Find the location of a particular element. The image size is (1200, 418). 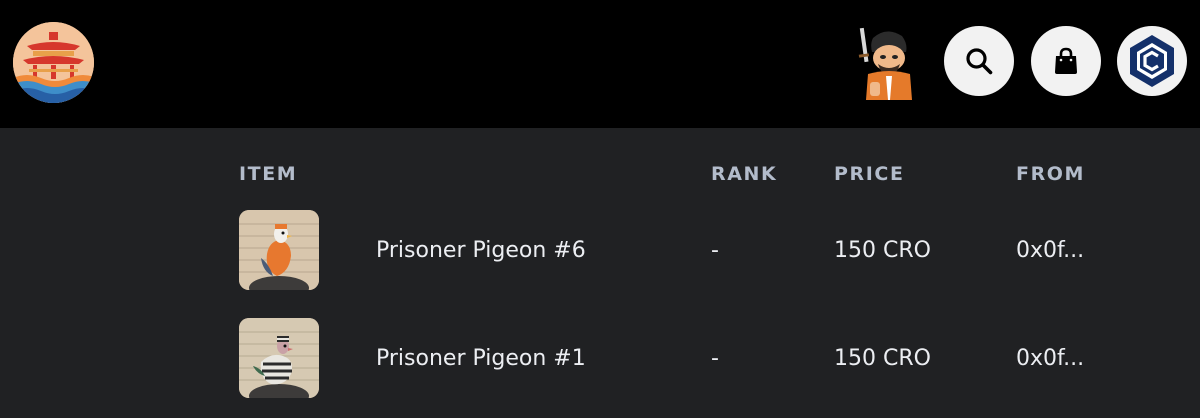

search-icon is located at coordinates (979, 61).